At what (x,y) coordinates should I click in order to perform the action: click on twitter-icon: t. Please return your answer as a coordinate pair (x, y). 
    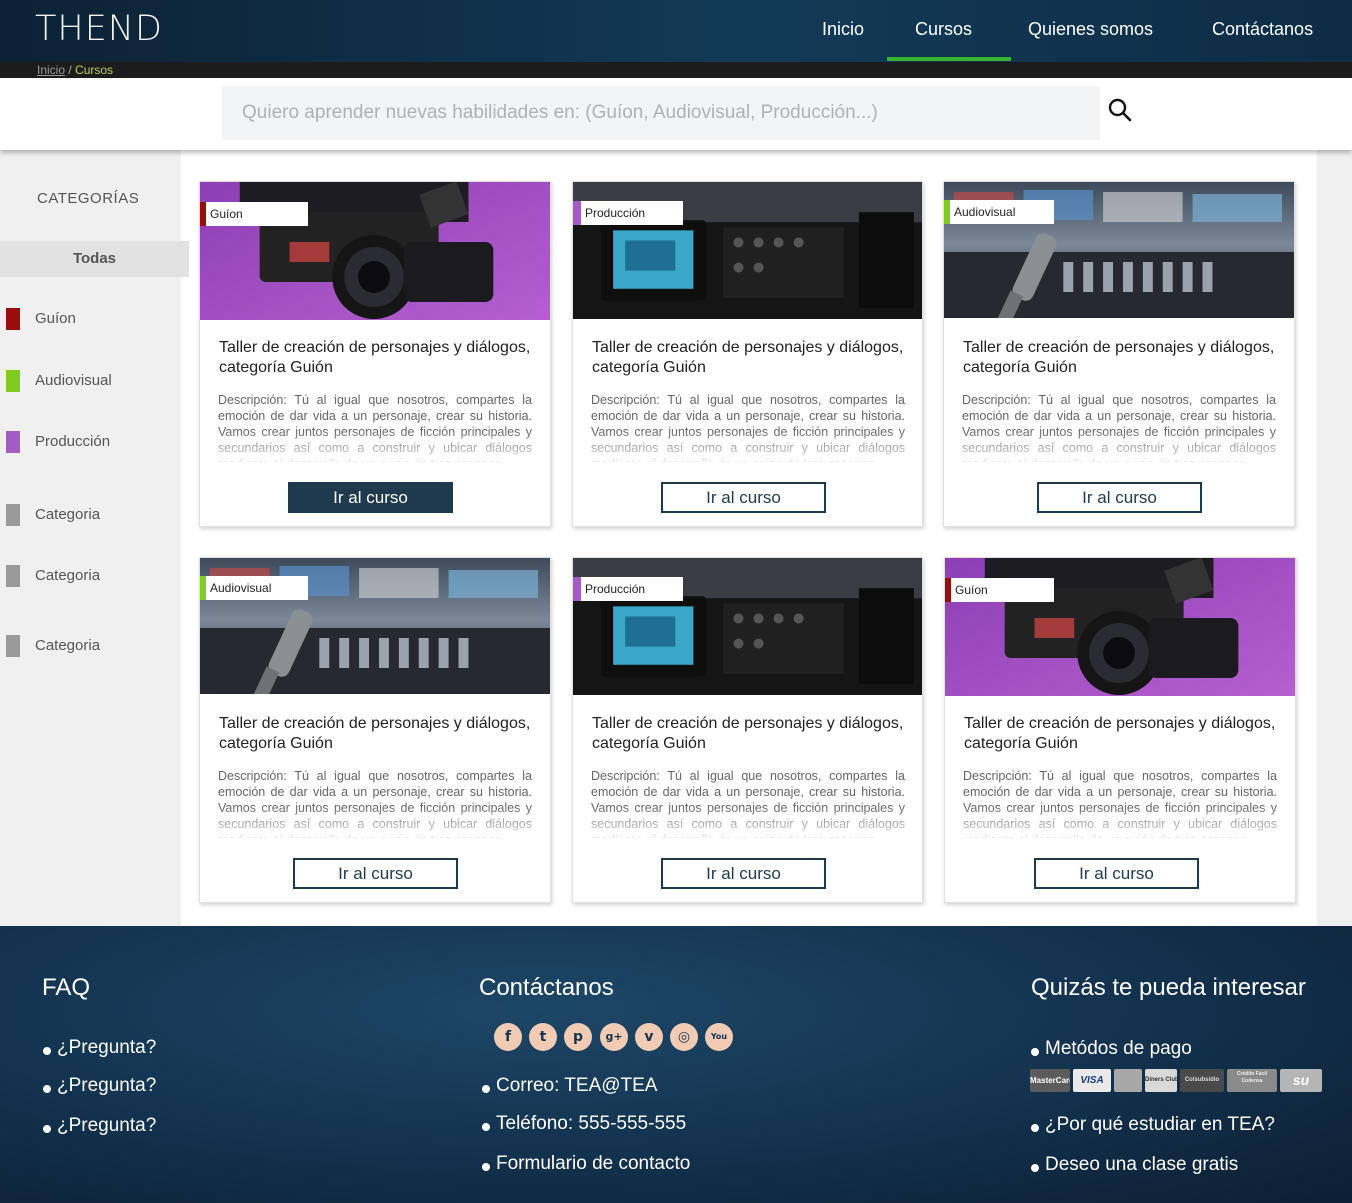
    Looking at the image, I should click on (543, 1037).